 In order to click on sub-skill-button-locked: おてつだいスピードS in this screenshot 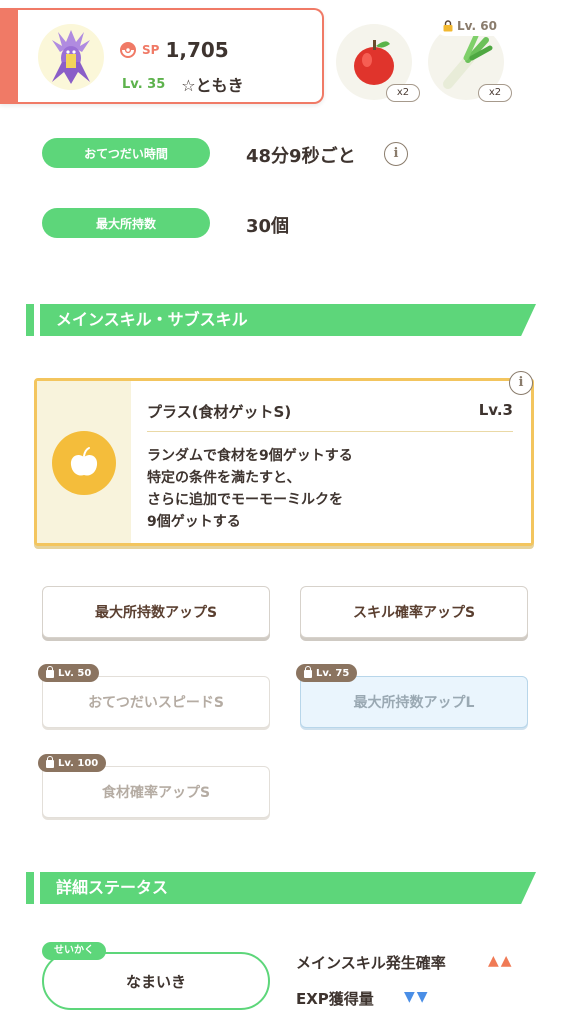, I will do `click(156, 702)`.